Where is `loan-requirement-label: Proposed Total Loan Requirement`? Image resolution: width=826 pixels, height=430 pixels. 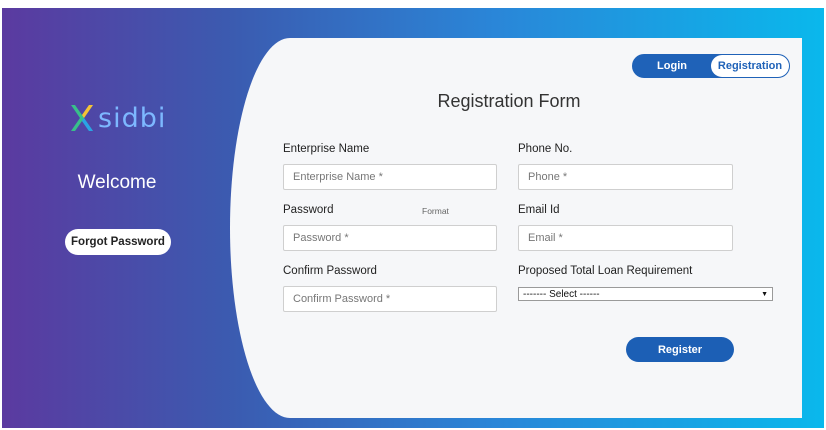 loan-requirement-label: Proposed Total Loan Requirement is located at coordinates (605, 271).